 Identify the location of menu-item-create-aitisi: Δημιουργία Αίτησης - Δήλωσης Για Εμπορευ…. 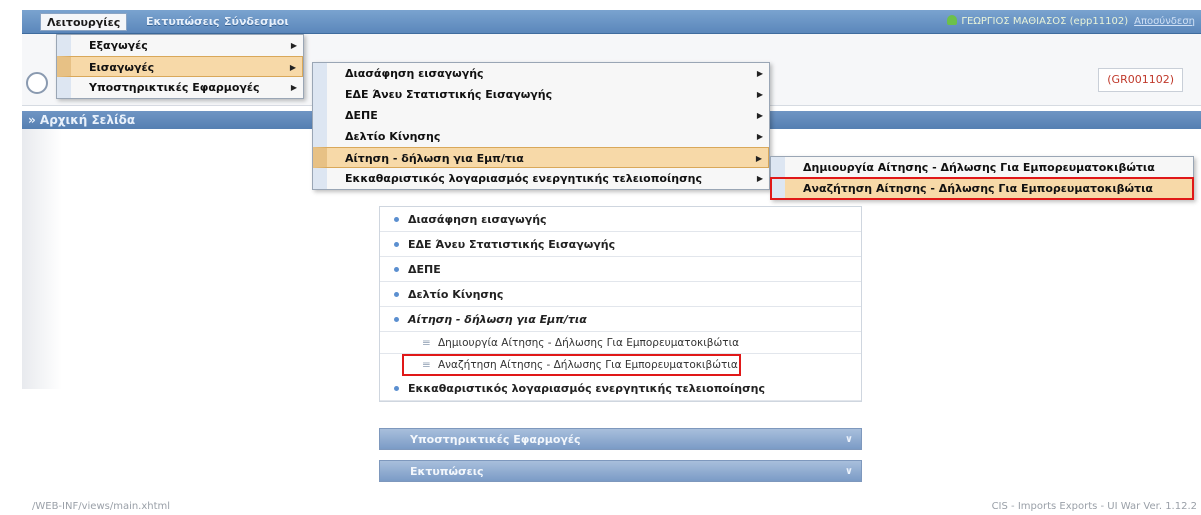
(982, 167).